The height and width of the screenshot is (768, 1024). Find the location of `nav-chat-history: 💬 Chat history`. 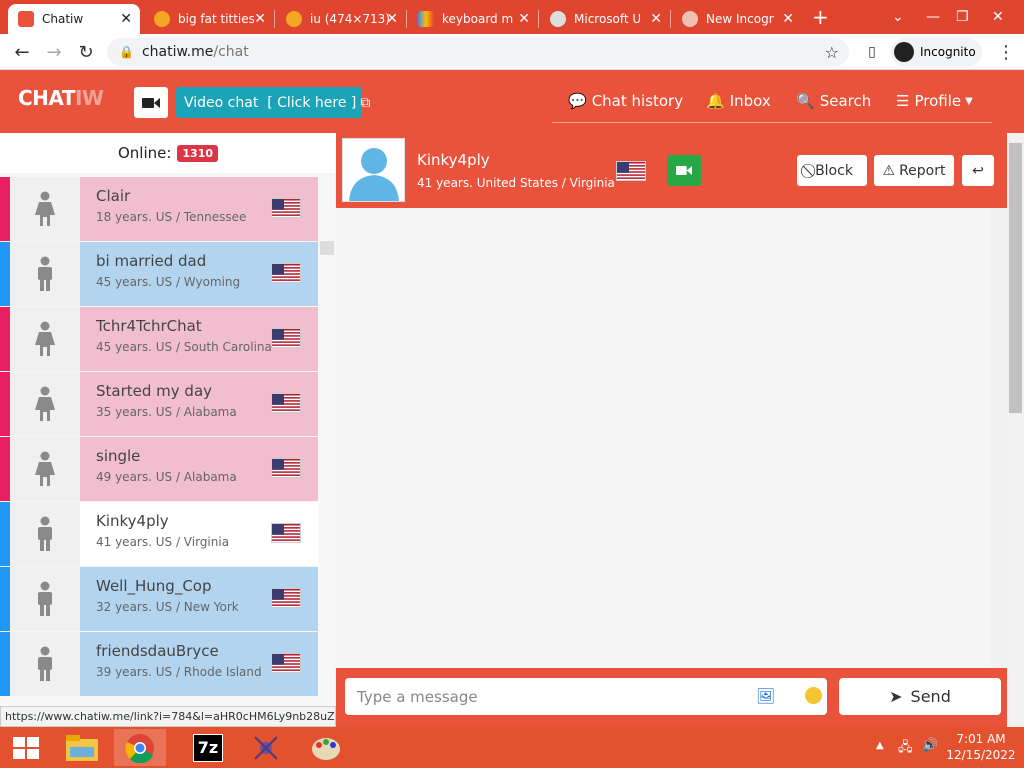

nav-chat-history: 💬 Chat history is located at coordinates (625, 101).